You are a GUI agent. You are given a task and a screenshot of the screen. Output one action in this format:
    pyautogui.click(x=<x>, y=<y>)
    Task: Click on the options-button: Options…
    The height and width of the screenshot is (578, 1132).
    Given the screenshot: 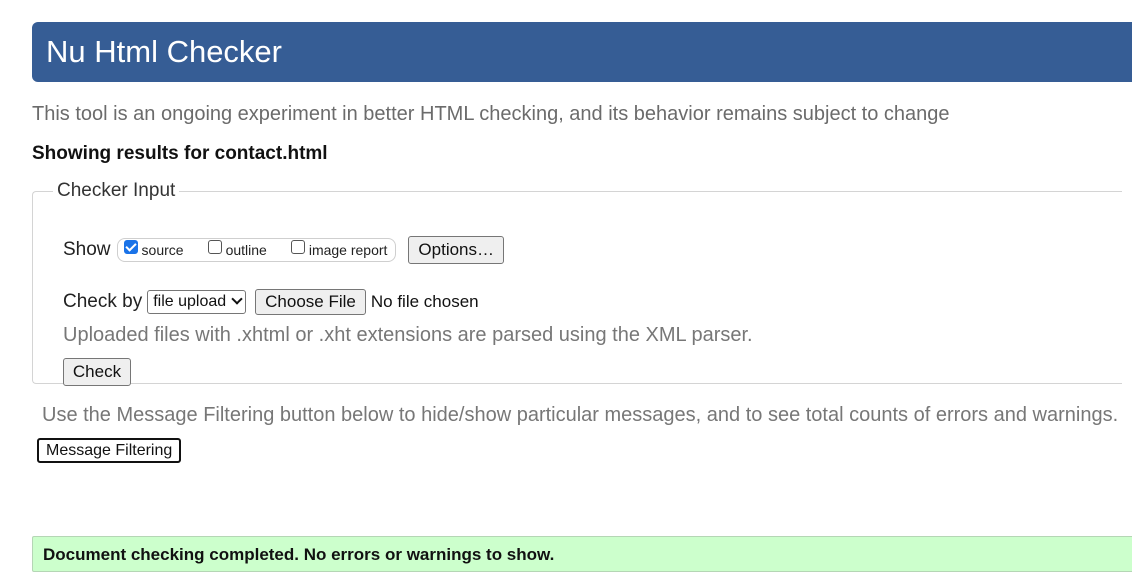 What is the action you would take?
    pyautogui.click(x=456, y=250)
    